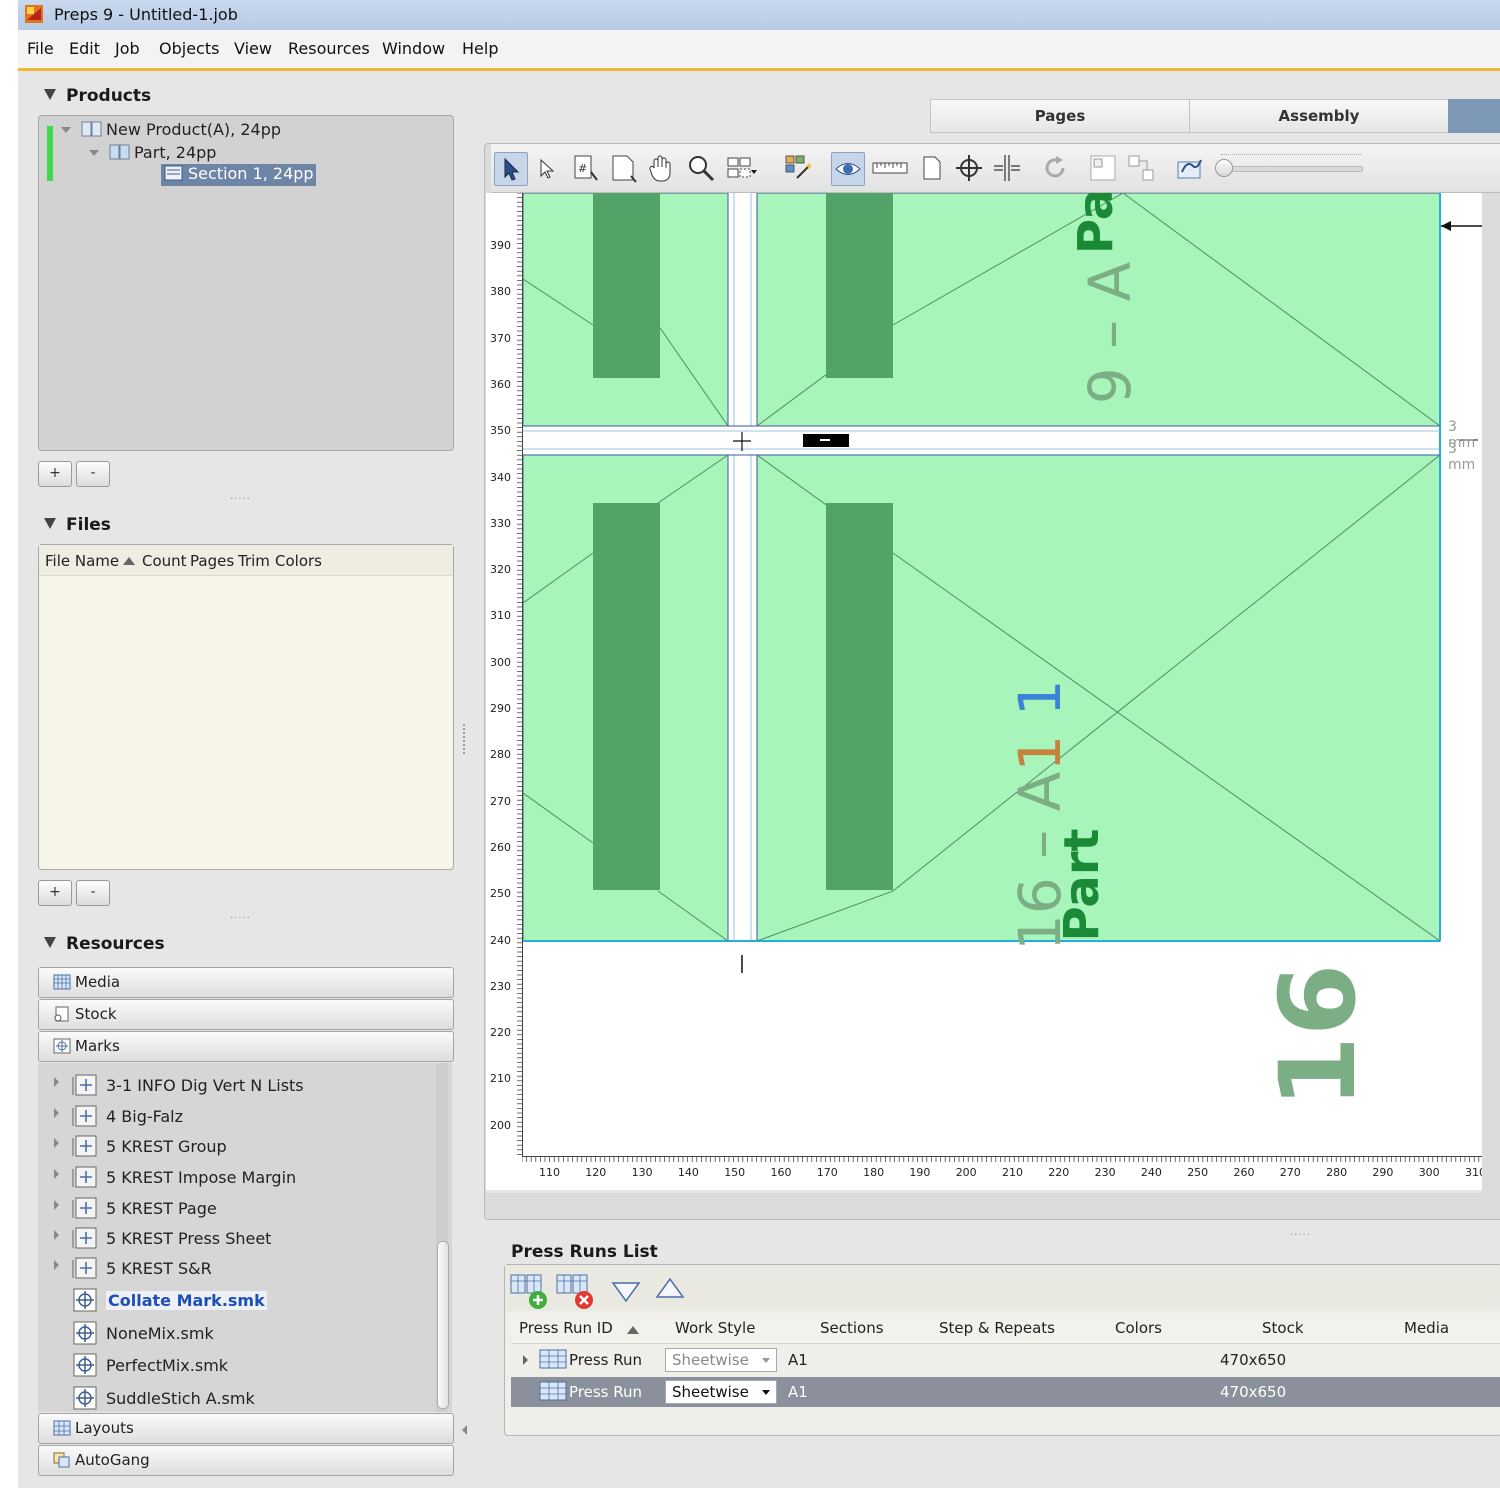 The image size is (1500, 1488). Describe the element at coordinates (166, 1146) in the screenshot. I see `mark-label: 5 KREST Group` at that location.